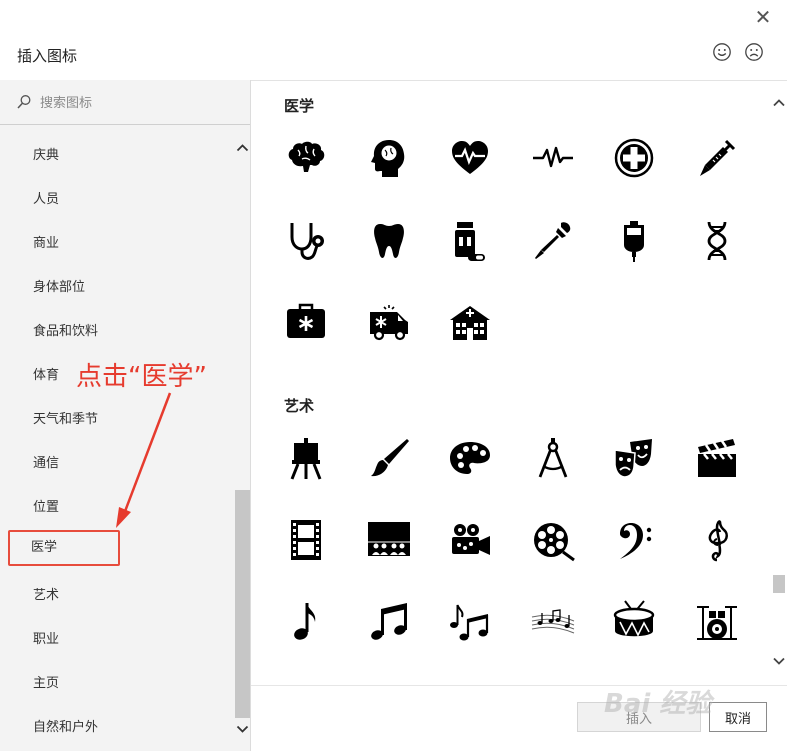 This screenshot has height=752, width=787. I want to click on search-input, so click(137, 103).